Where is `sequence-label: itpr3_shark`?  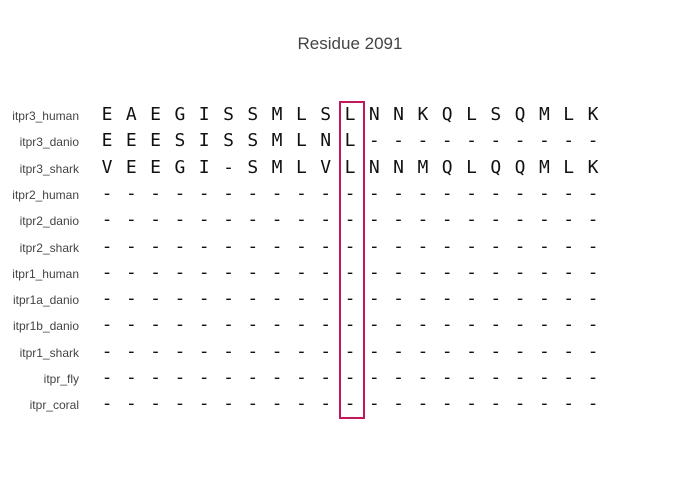 sequence-label: itpr3_shark is located at coordinates (49, 168).